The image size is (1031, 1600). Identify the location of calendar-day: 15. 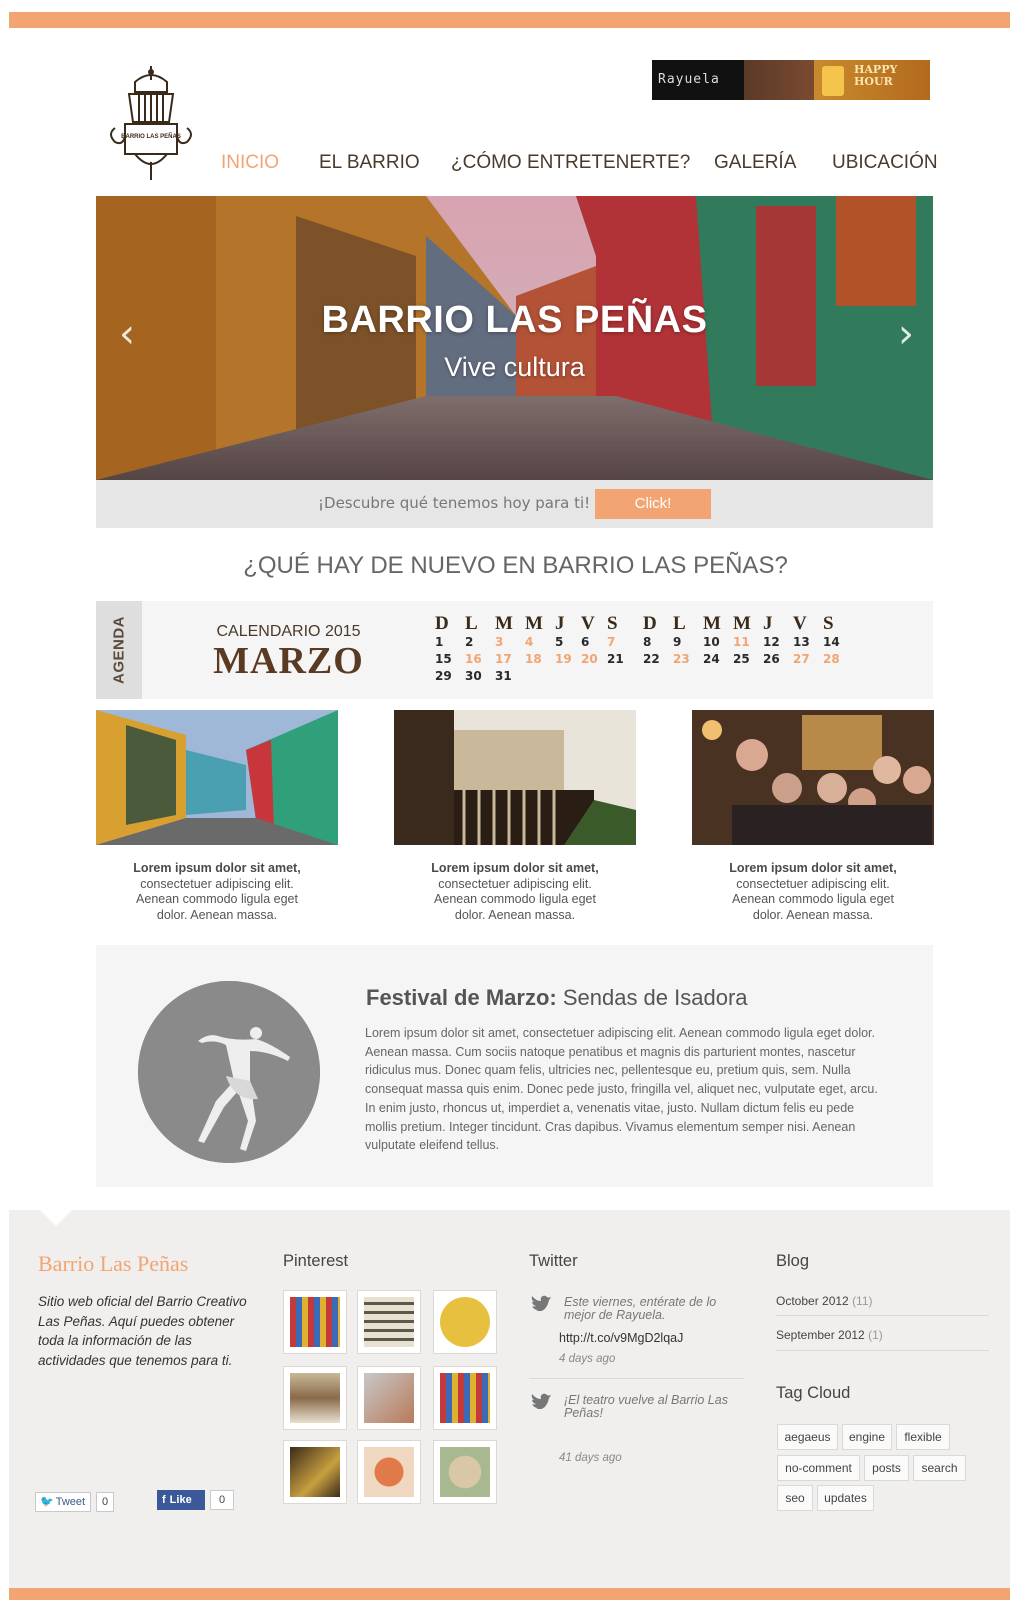
(443, 659).